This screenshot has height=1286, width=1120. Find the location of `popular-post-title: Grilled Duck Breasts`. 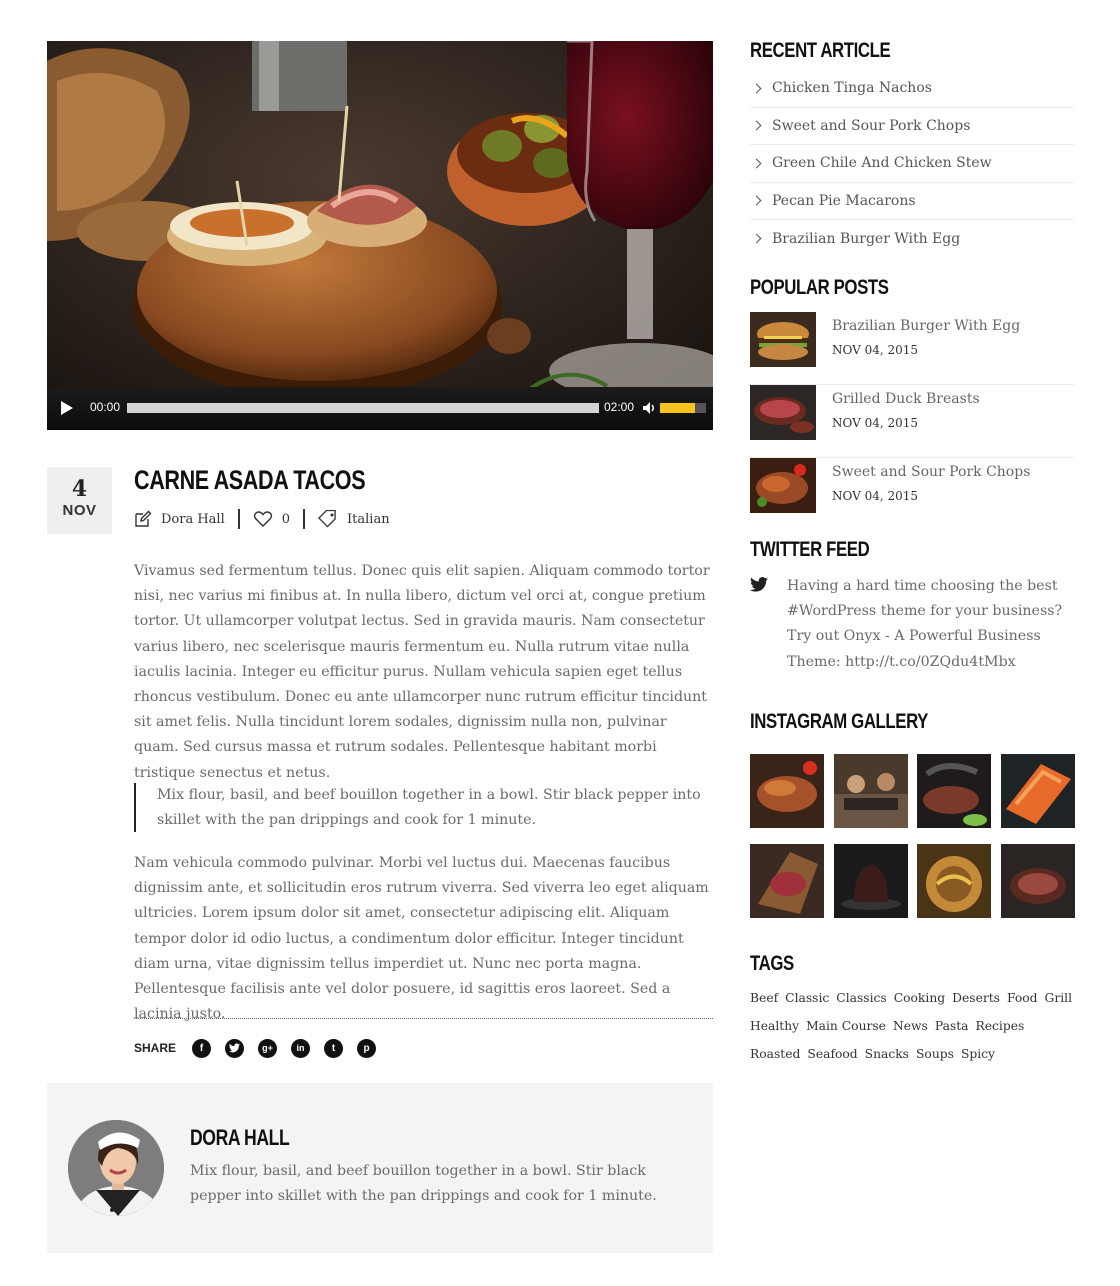

popular-post-title: Grilled Duck Breasts is located at coordinates (906, 399).